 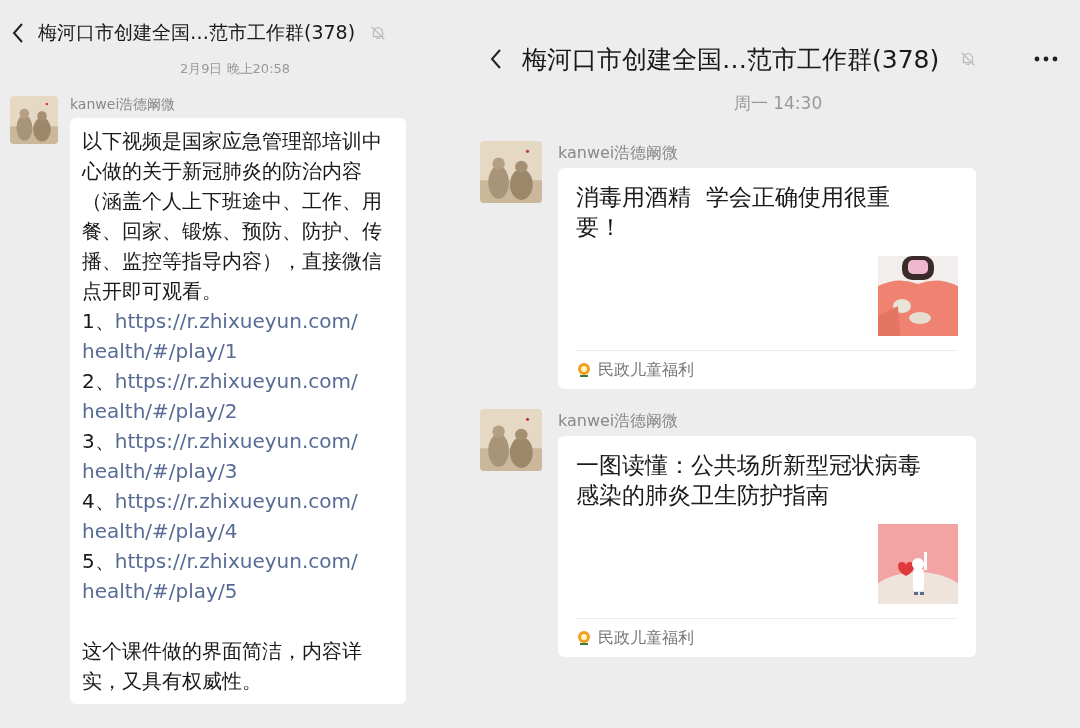 I want to click on timestamp: 周一 14:30, so click(x=778, y=103).